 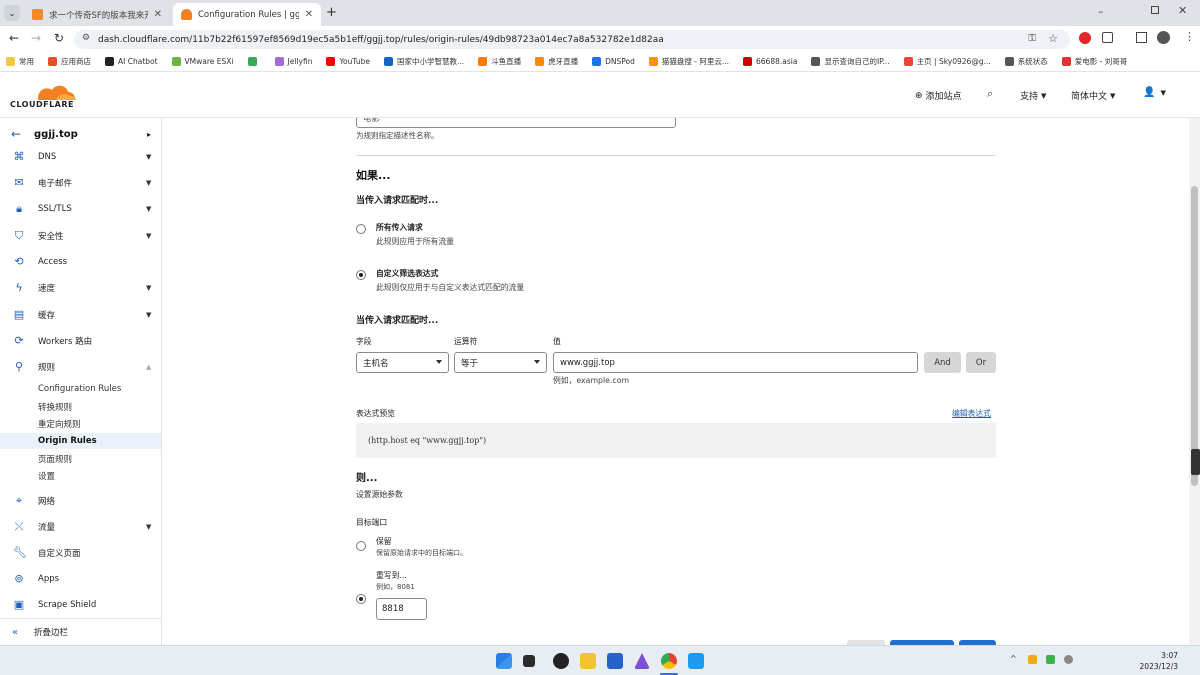 I want to click on bookmark-item: VMware ESXi, so click(x=202, y=61).